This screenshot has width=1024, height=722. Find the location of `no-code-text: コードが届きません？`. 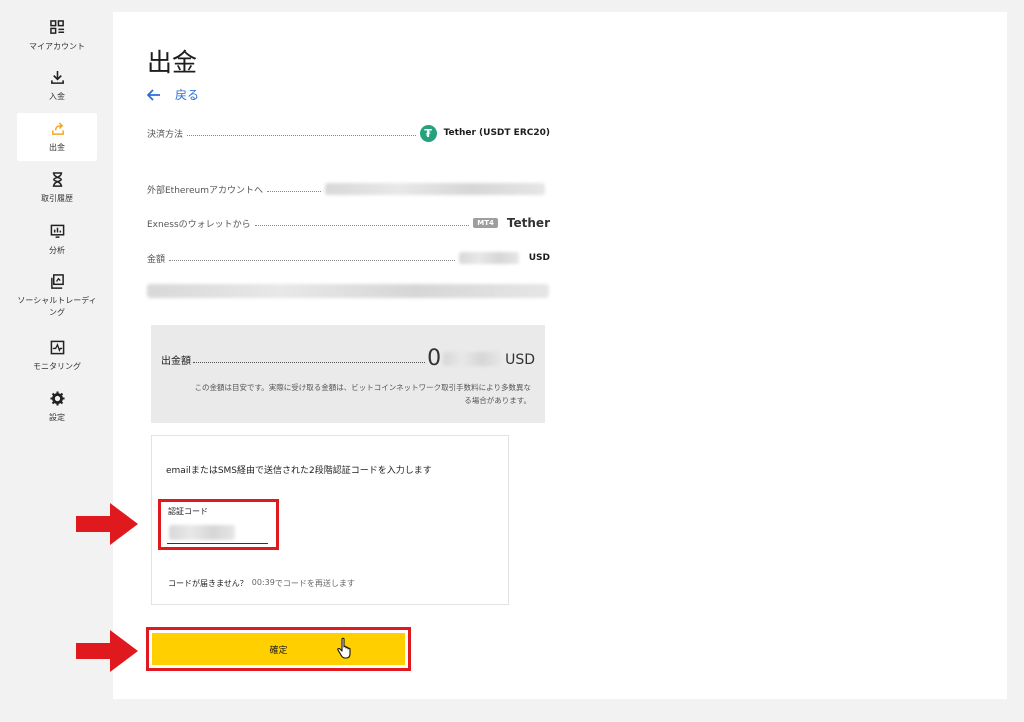

no-code-text: コードが届きません？ is located at coordinates (208, 583).